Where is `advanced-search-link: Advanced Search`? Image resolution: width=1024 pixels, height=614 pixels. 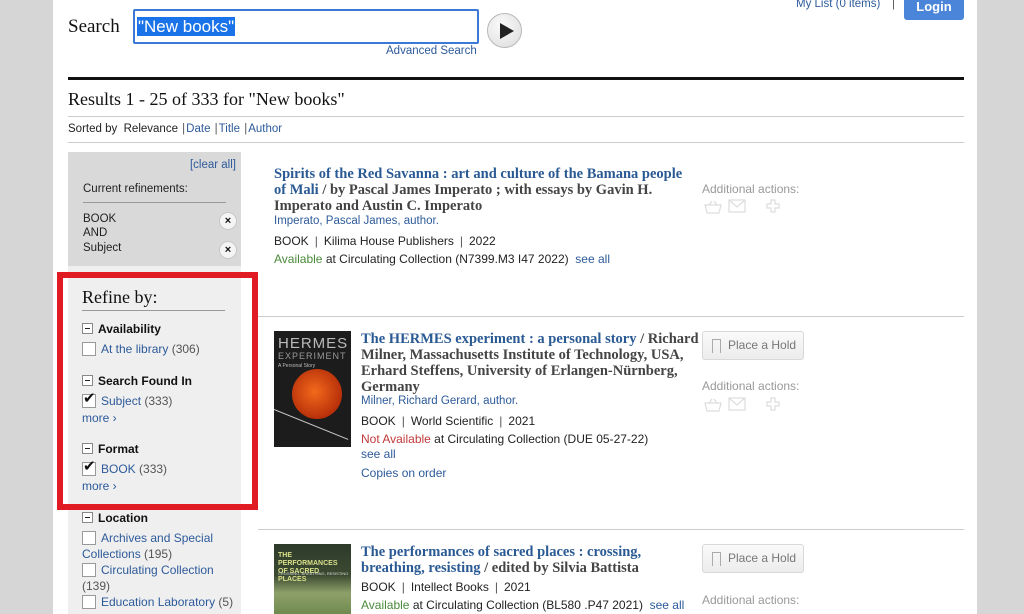 advanced-search-link: Advanced Search is located at coordinates (431, 51).